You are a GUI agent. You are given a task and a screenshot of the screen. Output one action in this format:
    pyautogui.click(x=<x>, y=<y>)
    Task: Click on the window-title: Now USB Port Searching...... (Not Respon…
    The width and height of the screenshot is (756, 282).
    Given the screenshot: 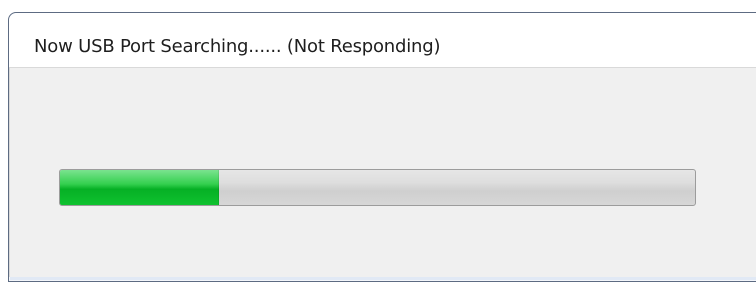 What is the action you would take?
    pyautogui.click(x=237, y=46)
    